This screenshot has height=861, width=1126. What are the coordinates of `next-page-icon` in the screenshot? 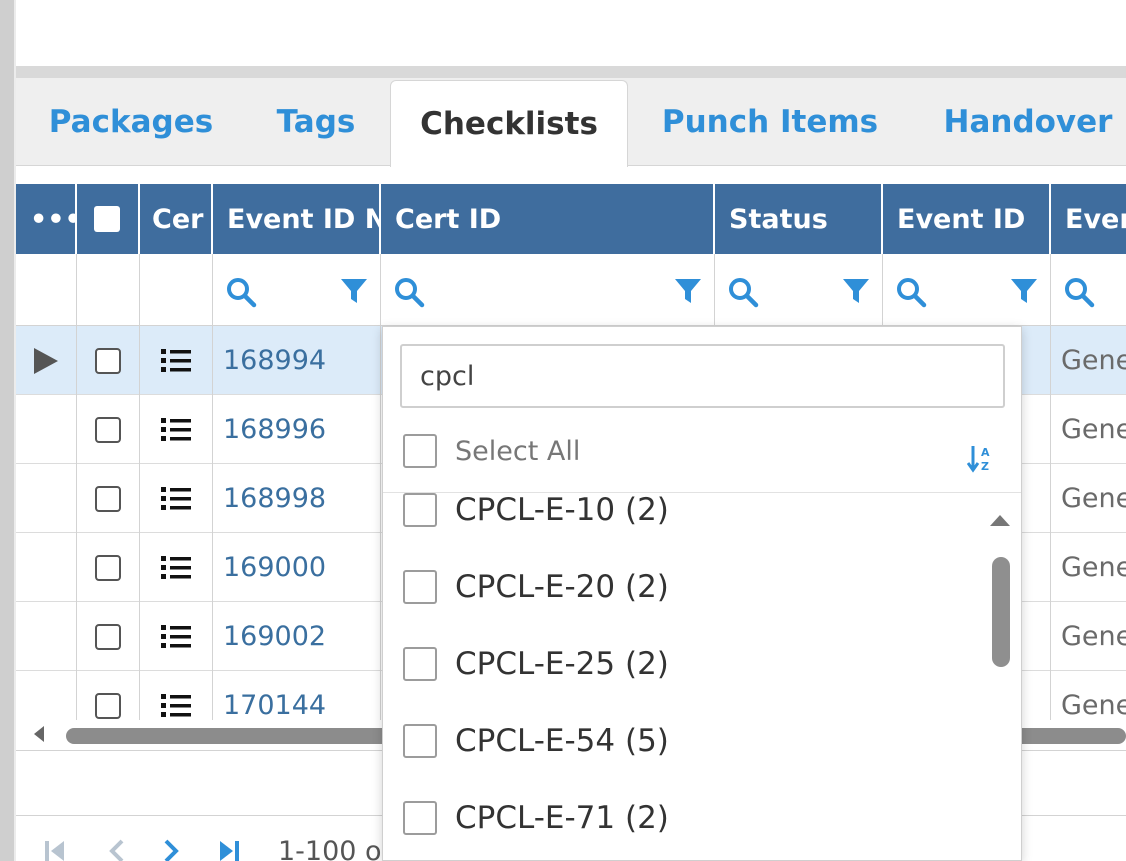 It's located at (171, 849).